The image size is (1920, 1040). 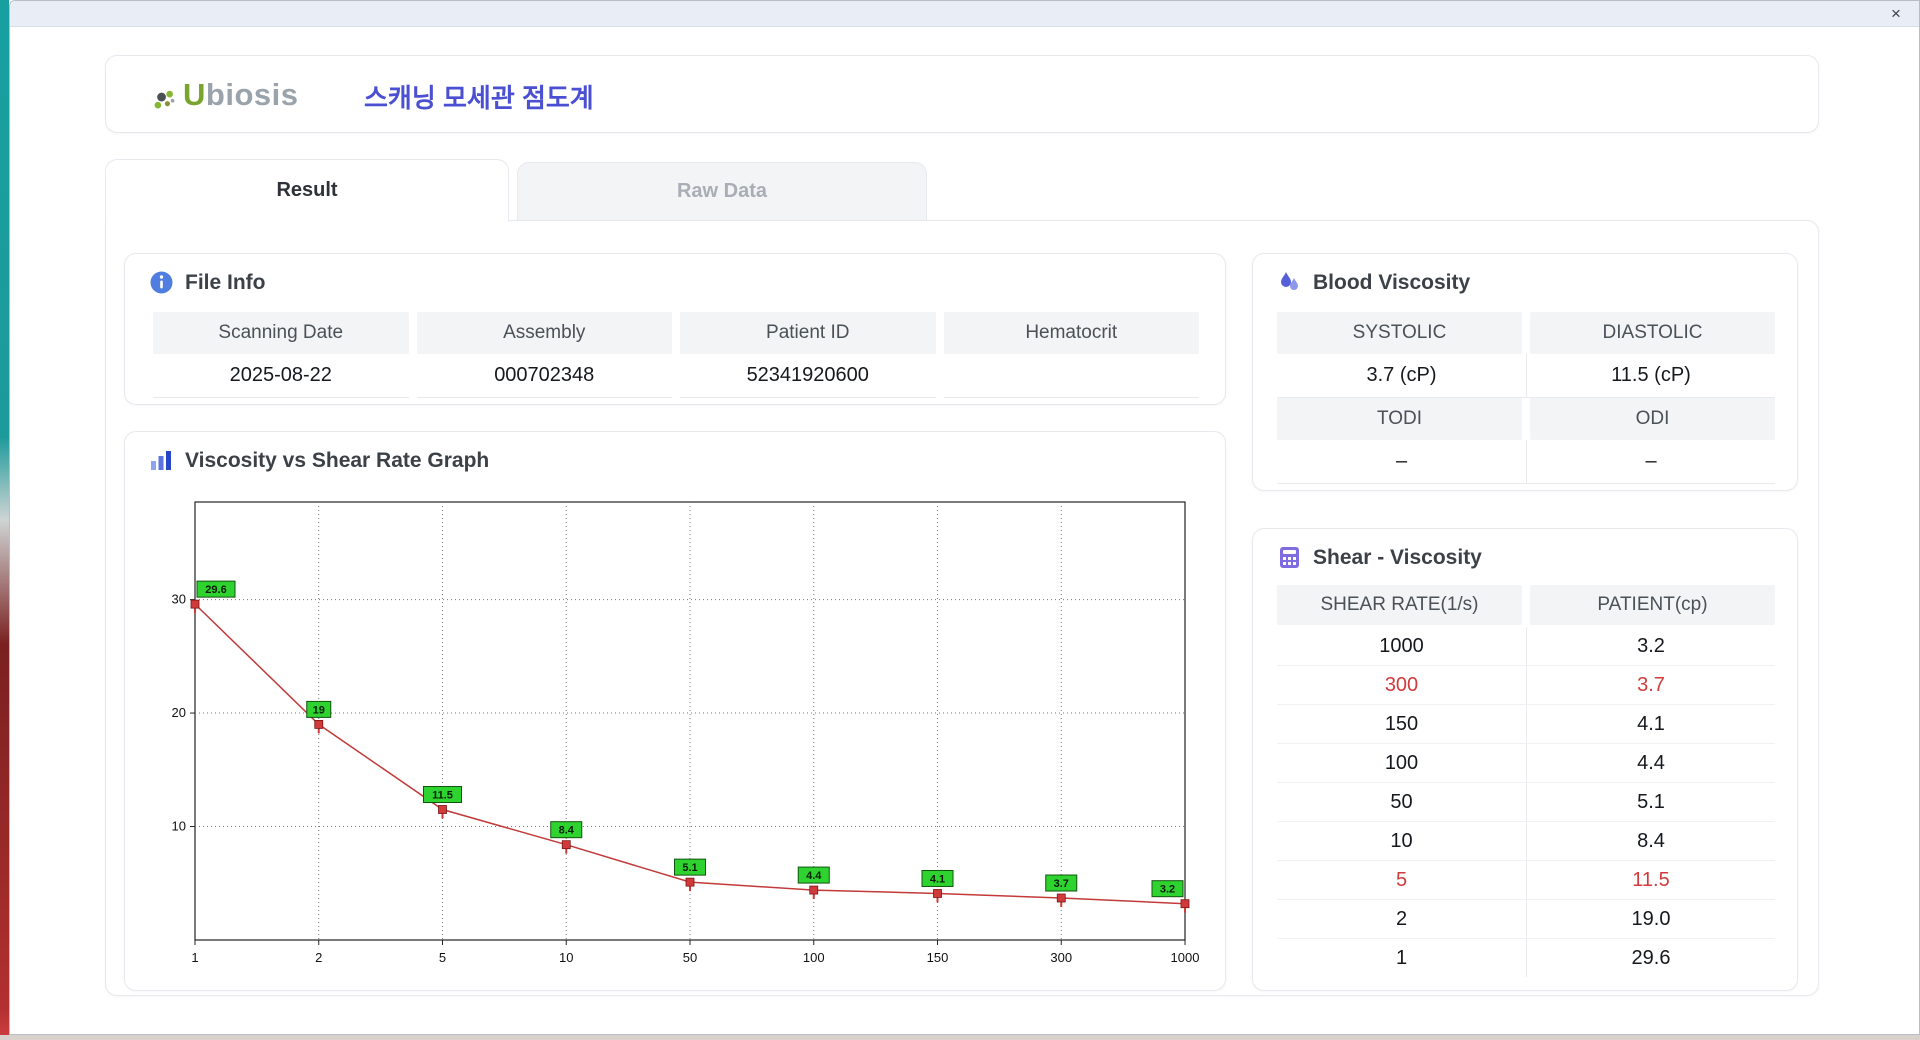 I want to click on shear-rate-cell: 5, so click(x=1401, y=879).